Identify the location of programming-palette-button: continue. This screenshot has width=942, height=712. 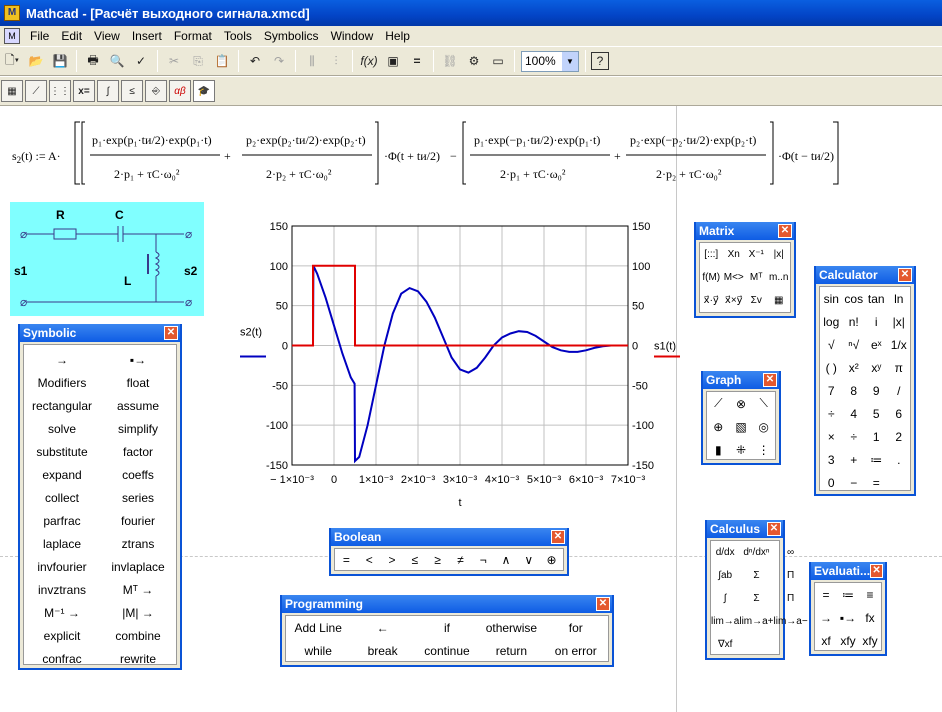
(447, 650).